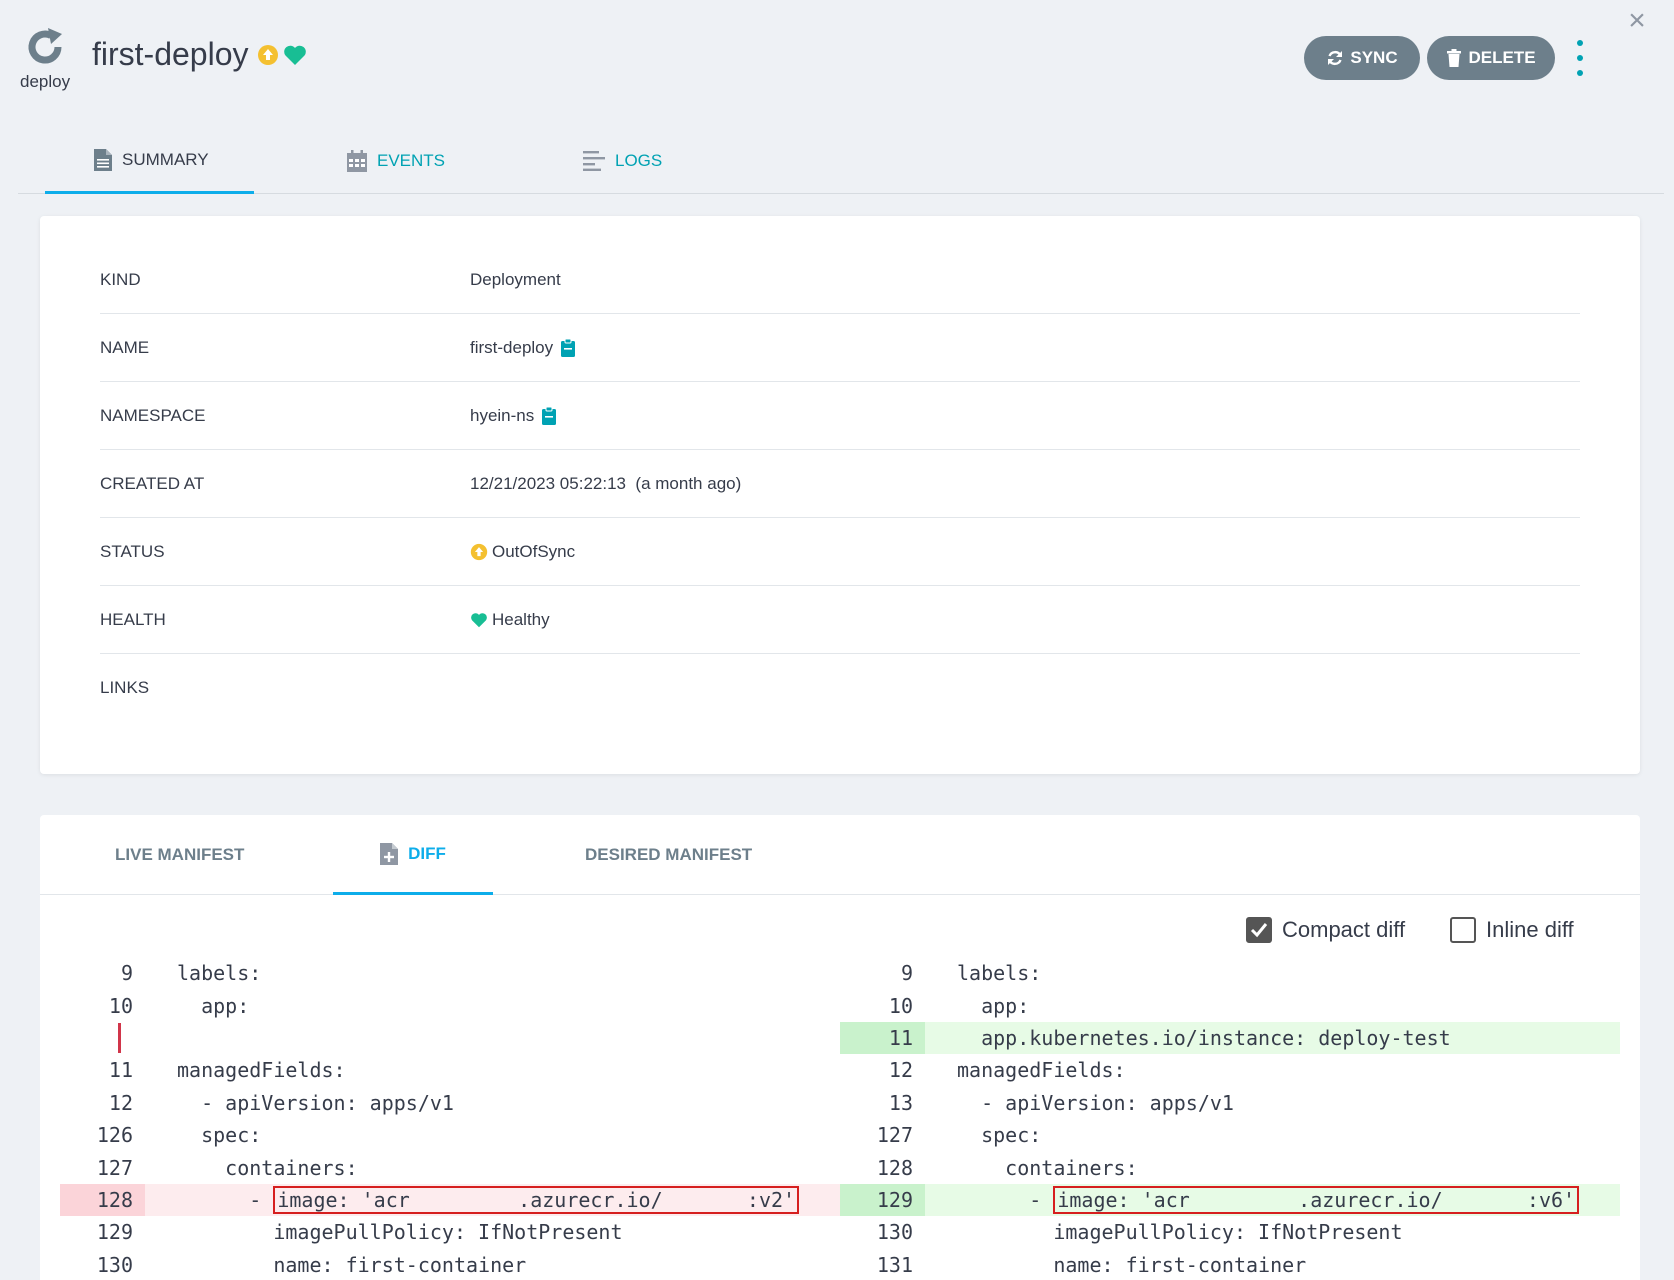 The image size is (1674, 1280). I want to click on diff-line: 12 - apiVersion: apps/v1, so click(450, 1103).